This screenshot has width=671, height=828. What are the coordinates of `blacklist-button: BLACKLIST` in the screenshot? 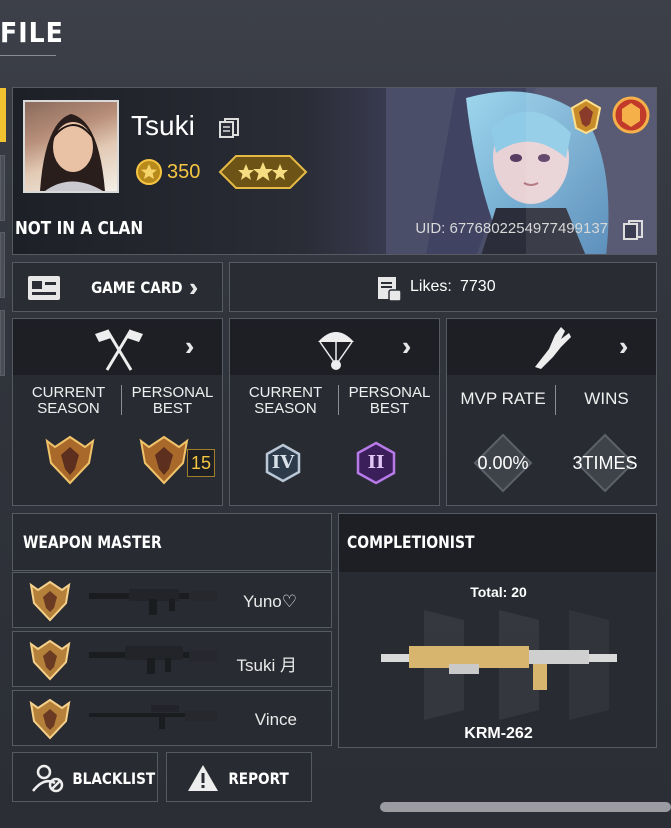 It's located at (85, 777).